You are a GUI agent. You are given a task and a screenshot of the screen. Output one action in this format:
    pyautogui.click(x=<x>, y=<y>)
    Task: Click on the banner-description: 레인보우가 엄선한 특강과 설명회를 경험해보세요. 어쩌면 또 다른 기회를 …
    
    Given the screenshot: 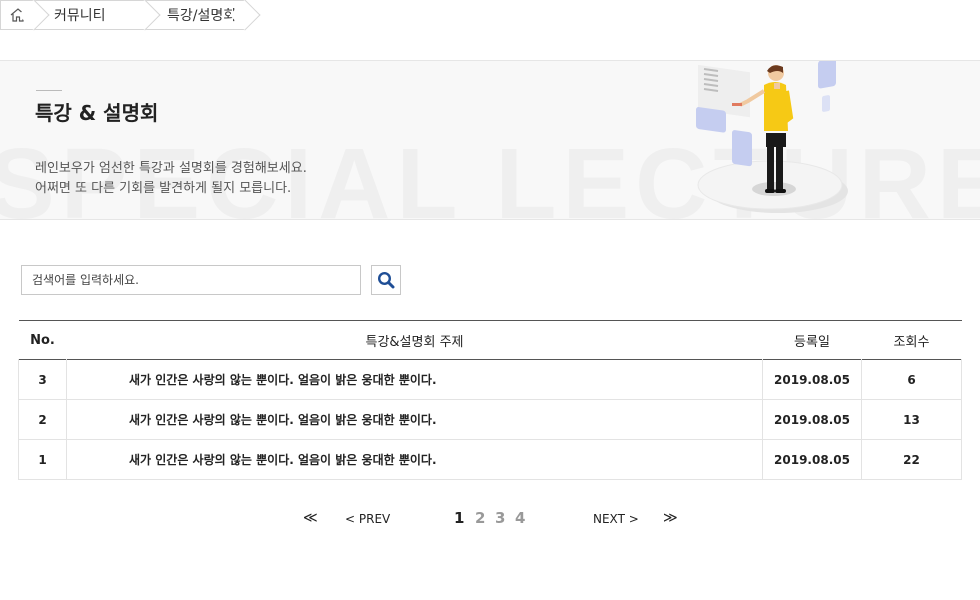 What is the action you would take?
    pyautogui.click(x=171, y=179)
    